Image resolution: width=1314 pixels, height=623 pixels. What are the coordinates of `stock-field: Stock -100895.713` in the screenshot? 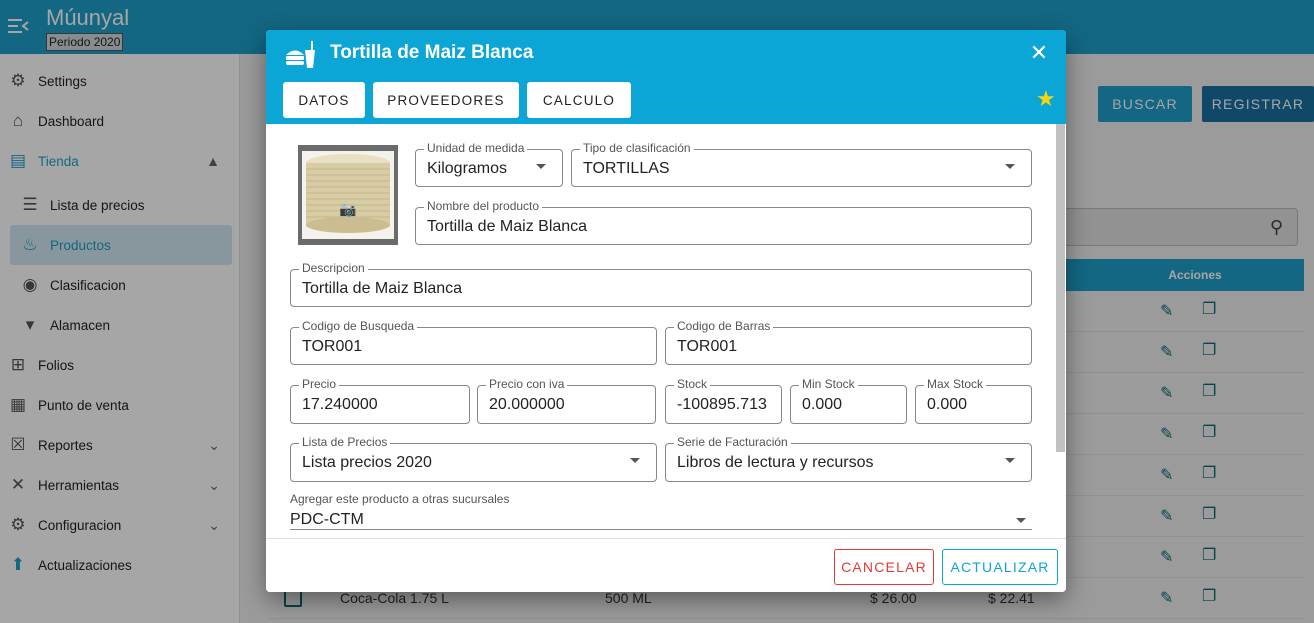 It's located at (723, 400).